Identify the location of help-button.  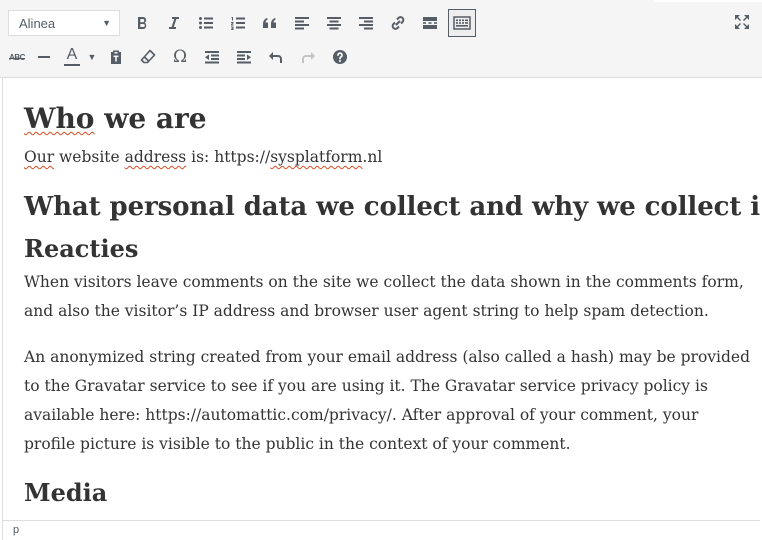
(340, 57).